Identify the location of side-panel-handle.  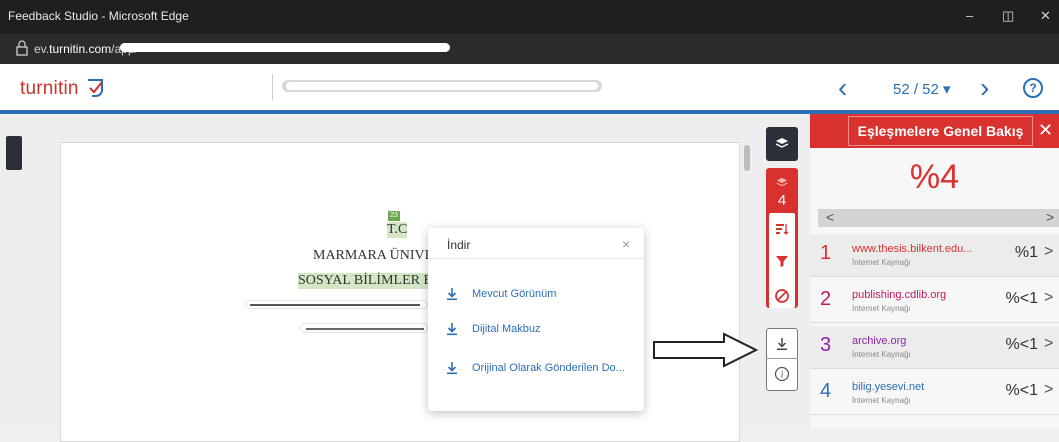
(14, 153).